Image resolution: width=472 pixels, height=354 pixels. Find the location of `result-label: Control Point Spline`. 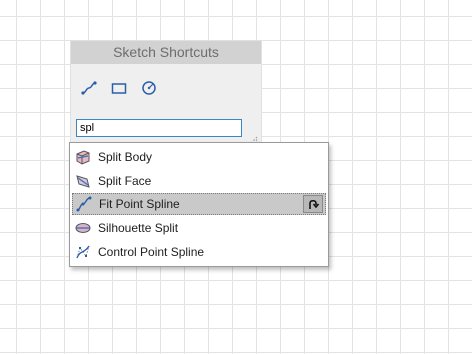

result-label: Control Point Spline is located at coordinates (151, 252).